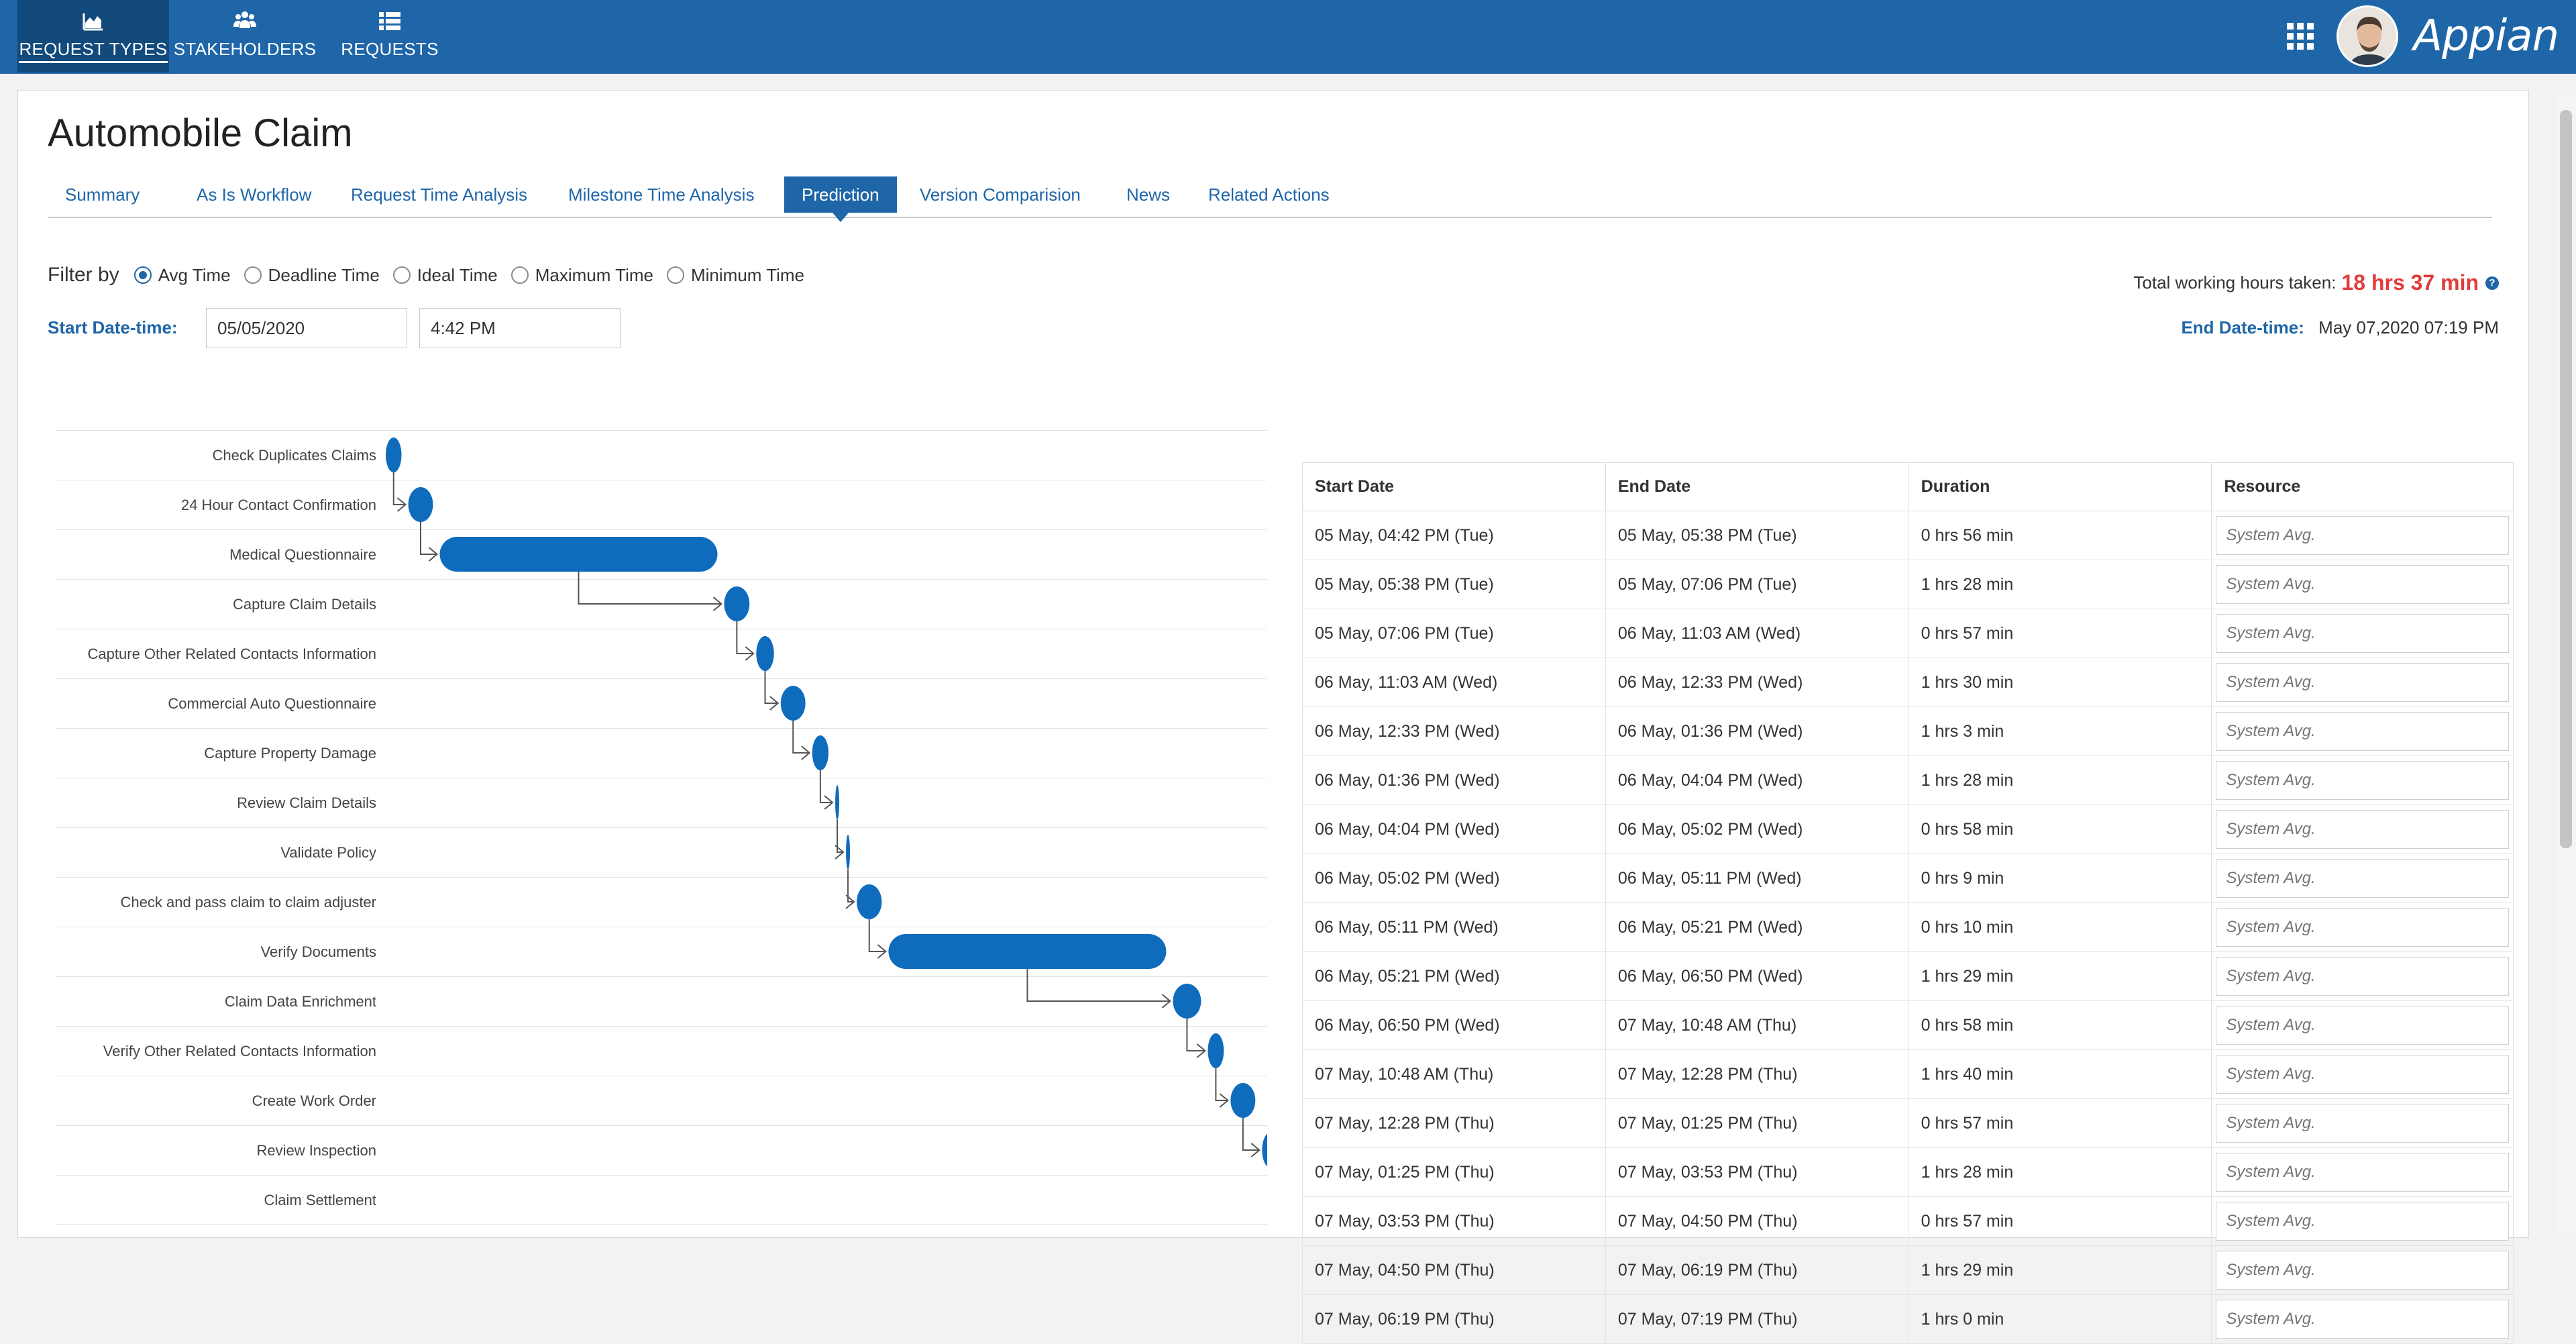 The width and height of the screenshot is (2576, 1344). What do you see at coordinates (1757, 732) in the screenshot?
I see `end-date-cell: 06 May, 01:36 PM (Wed)` at bounding box center [1757, 732].